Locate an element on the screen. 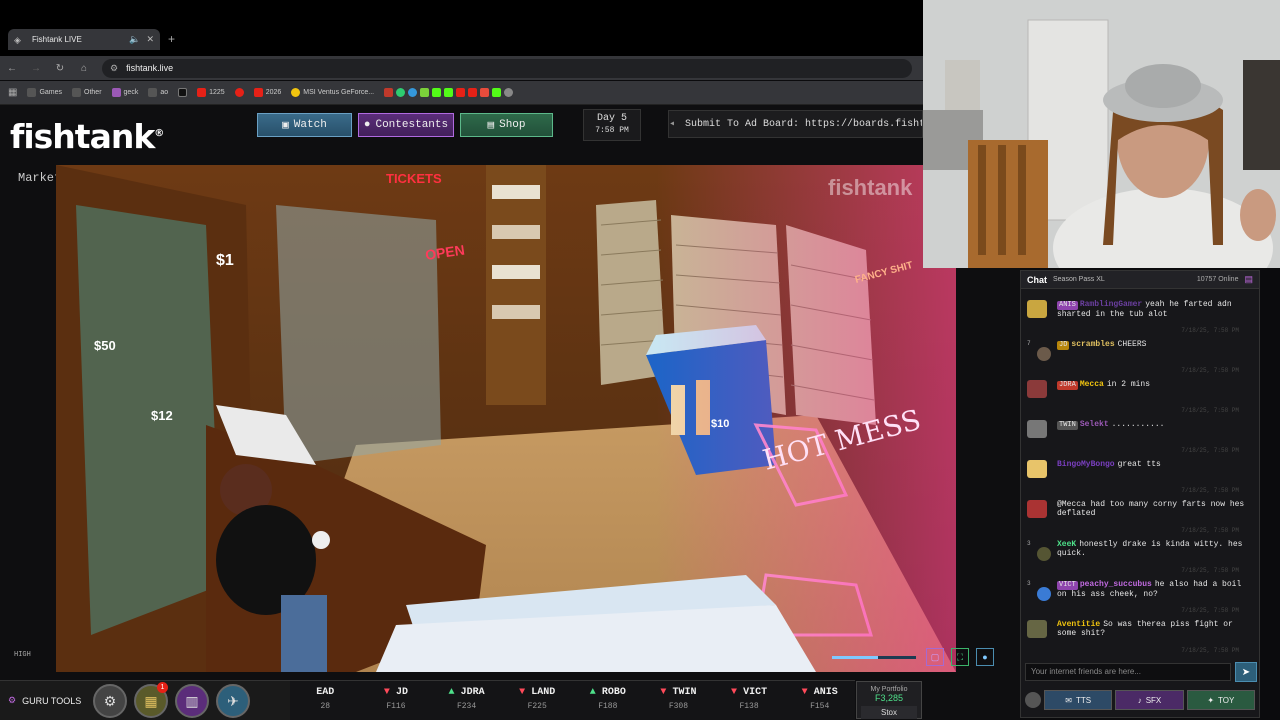 Image resolution: width=1280 pixels, height=720 pixels. close-tab-icon: ✕ is located at coordinates (150, 39).